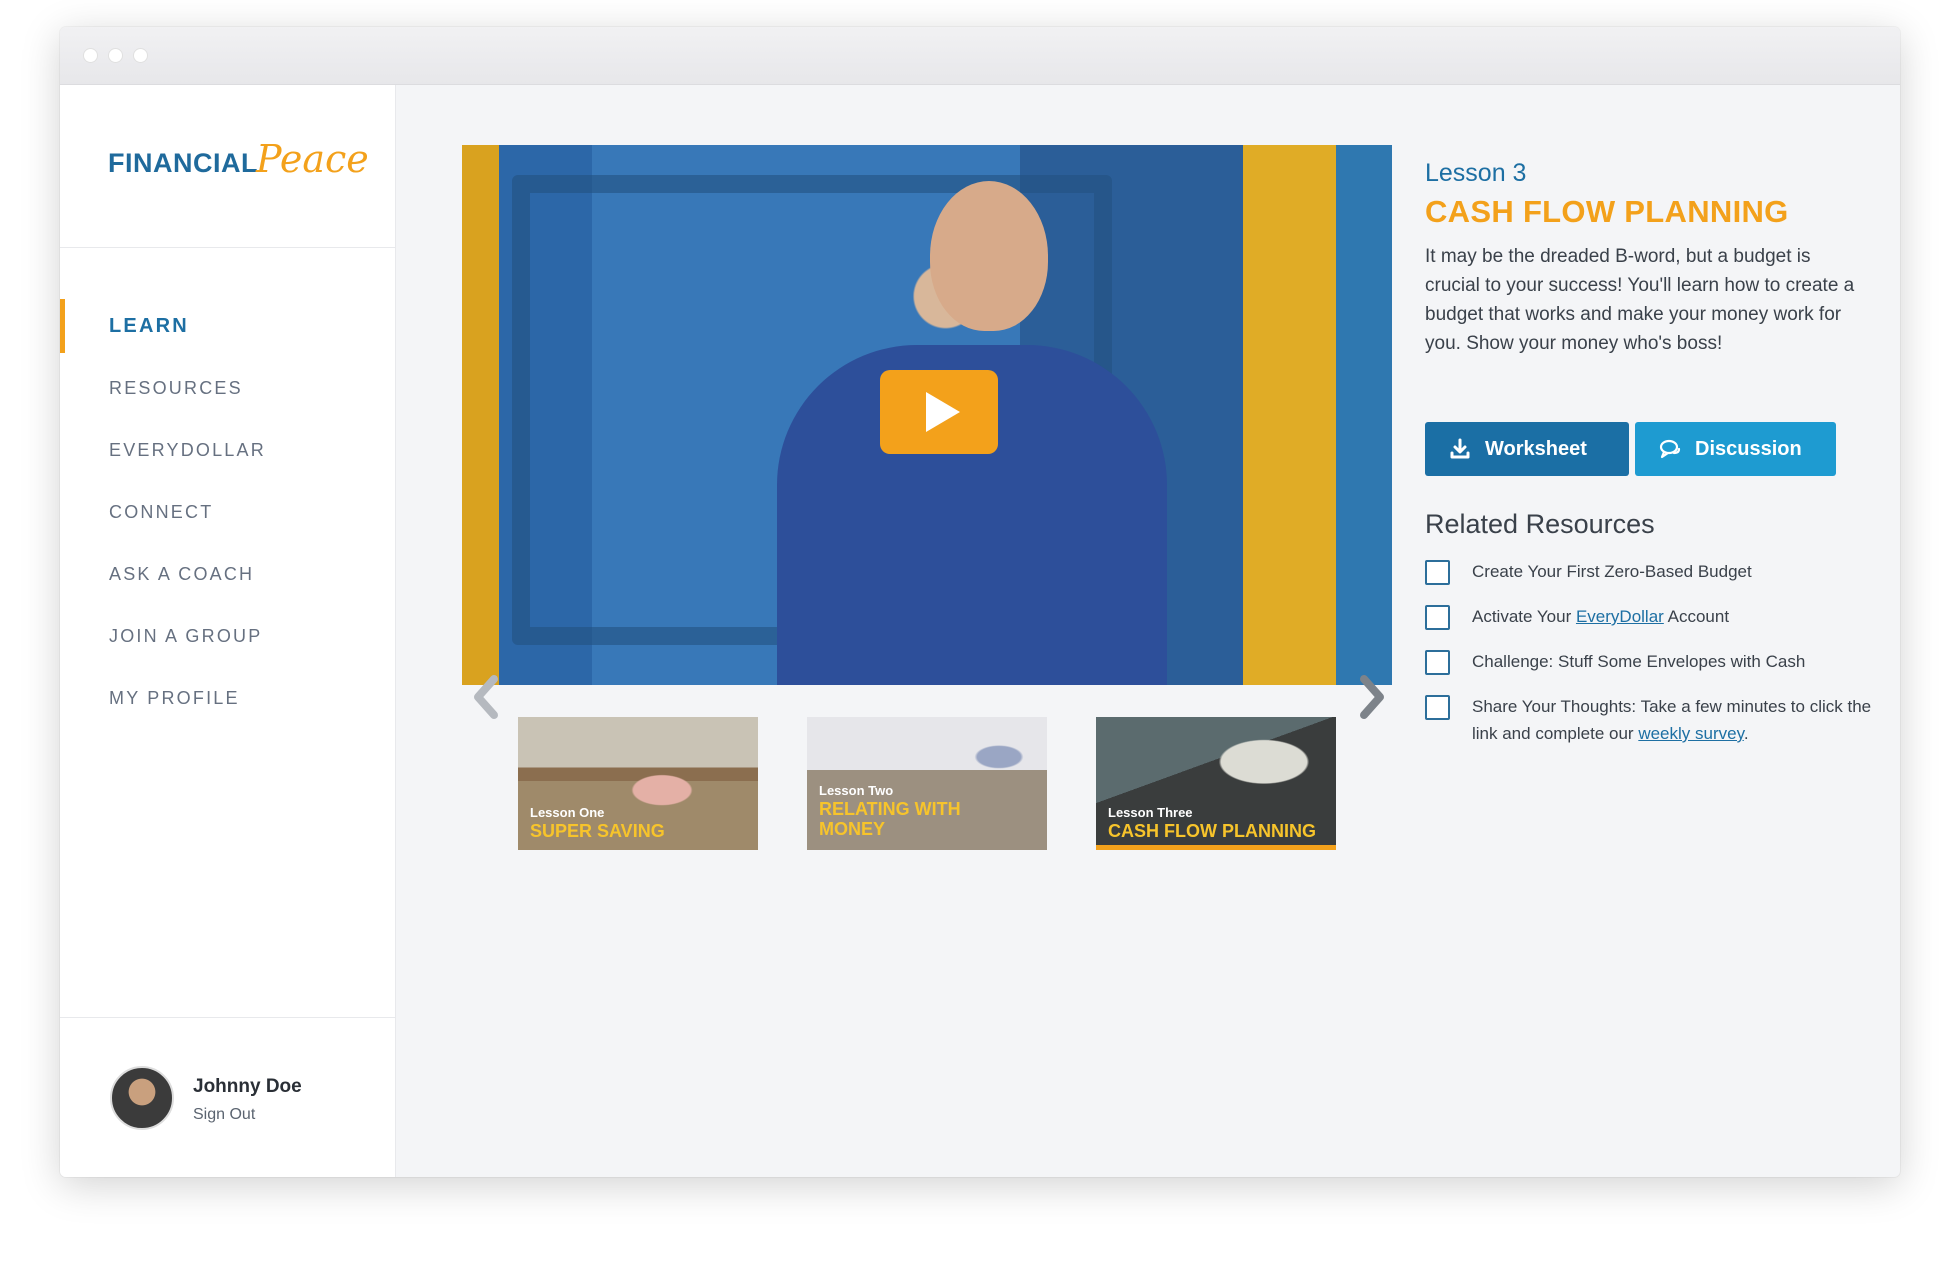  I want to click on user-name: Johnny Doe, so click(247, 1086).